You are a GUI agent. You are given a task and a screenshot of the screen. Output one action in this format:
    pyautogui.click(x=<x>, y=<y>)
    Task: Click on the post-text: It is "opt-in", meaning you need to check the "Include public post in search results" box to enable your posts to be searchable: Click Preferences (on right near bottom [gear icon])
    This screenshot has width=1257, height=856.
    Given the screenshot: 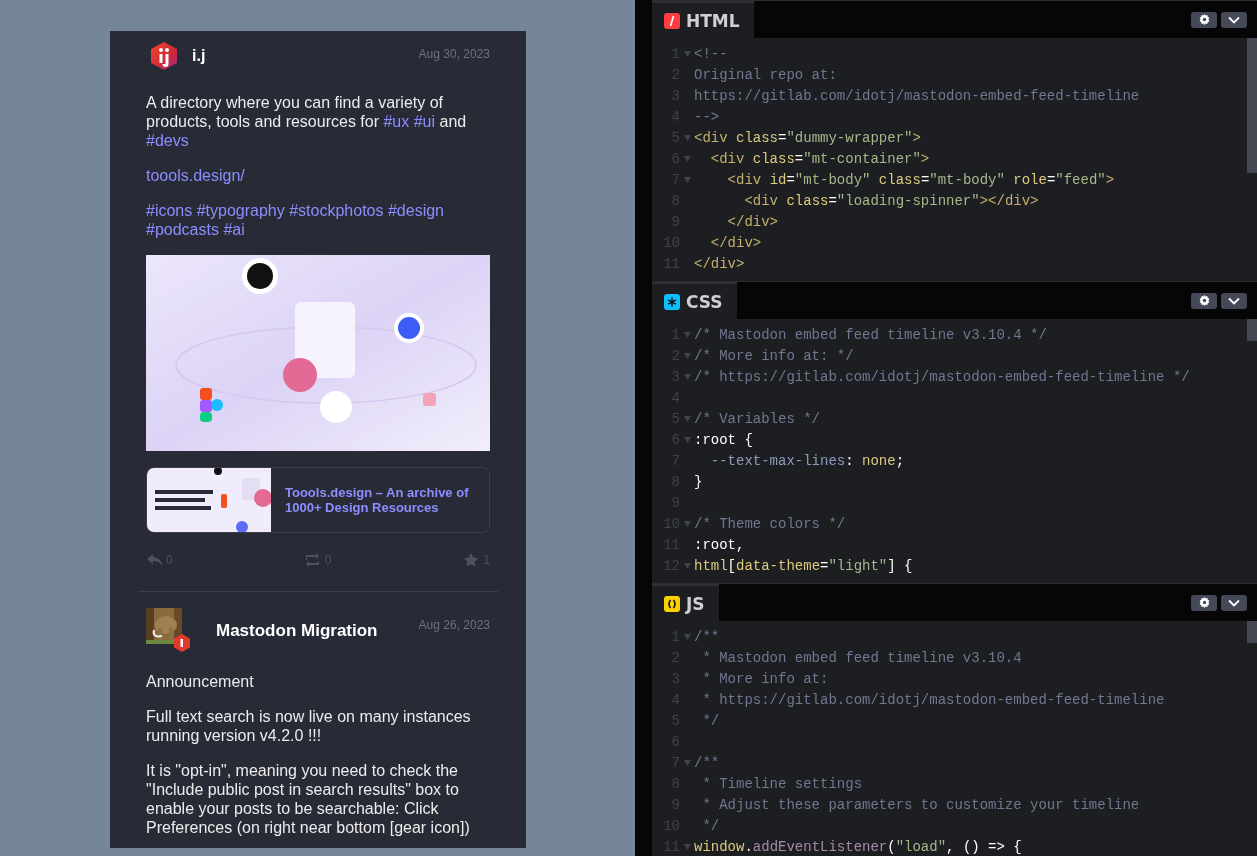 What is the action you would take?
    pyautogui.click(x=308, y=799)
    